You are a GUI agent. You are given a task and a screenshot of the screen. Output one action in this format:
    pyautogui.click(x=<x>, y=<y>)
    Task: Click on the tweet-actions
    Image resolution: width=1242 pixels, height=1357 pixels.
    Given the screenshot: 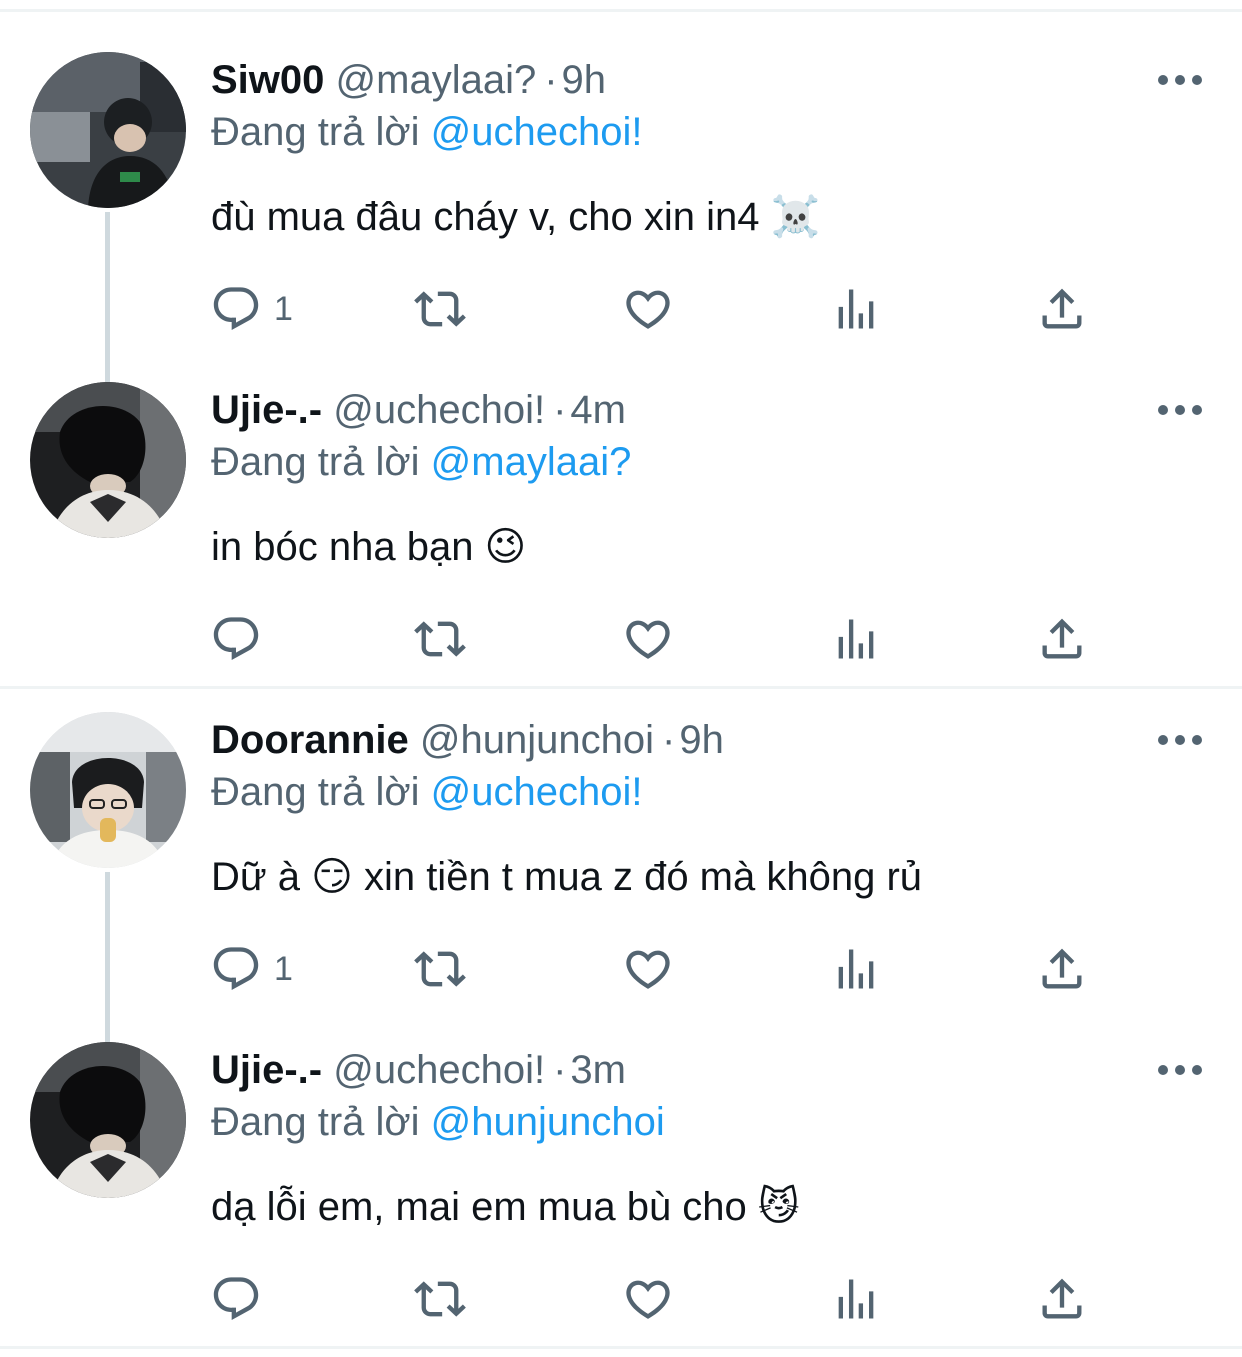 What is the action you would take?
    pyautogui.click(x=660, y=1299)
    